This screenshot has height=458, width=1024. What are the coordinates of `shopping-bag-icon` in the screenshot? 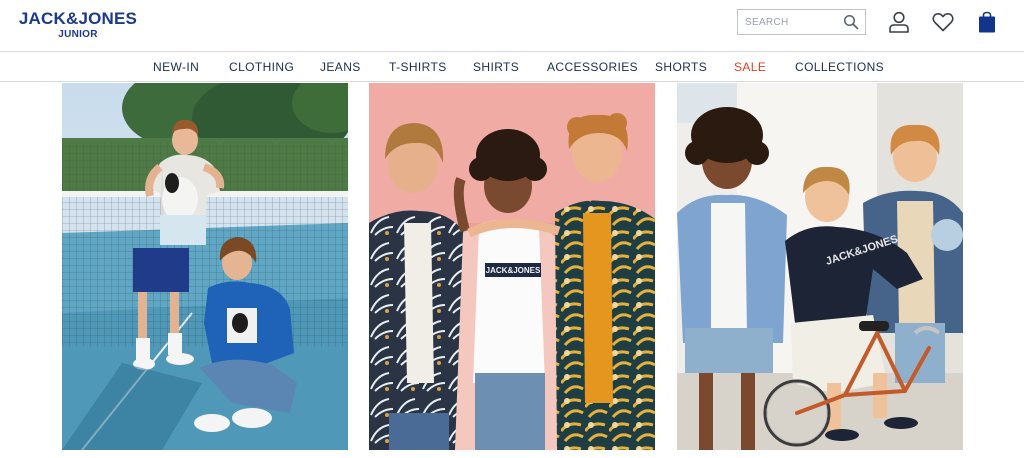 It's located at (987, 22).